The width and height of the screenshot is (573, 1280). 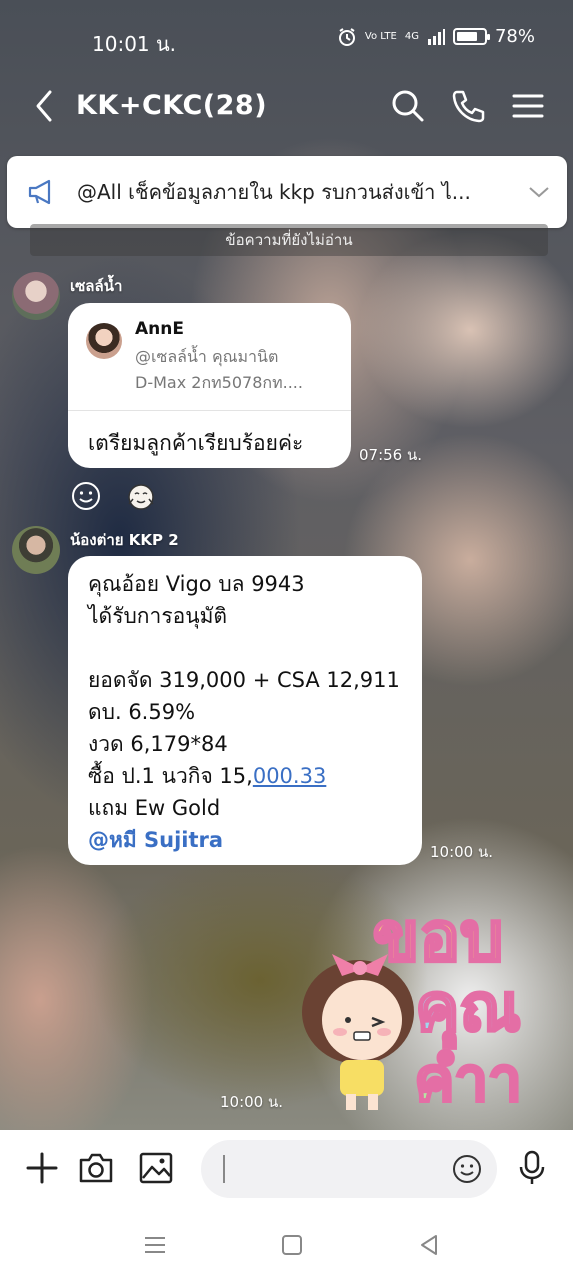 I want to click on sticker-reaction-icon, so click(x=141, y=496).